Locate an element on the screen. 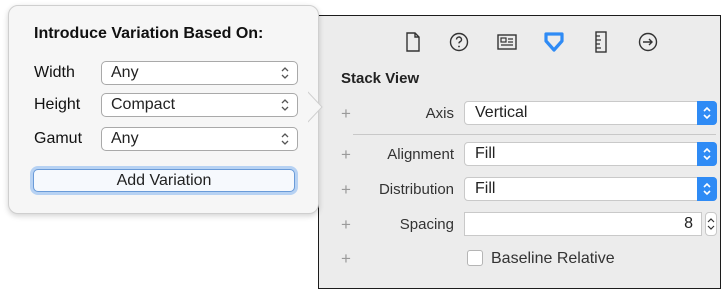 The width and height of the screenshot is (724, 293). file-icon is located at coordinates (413, 42).